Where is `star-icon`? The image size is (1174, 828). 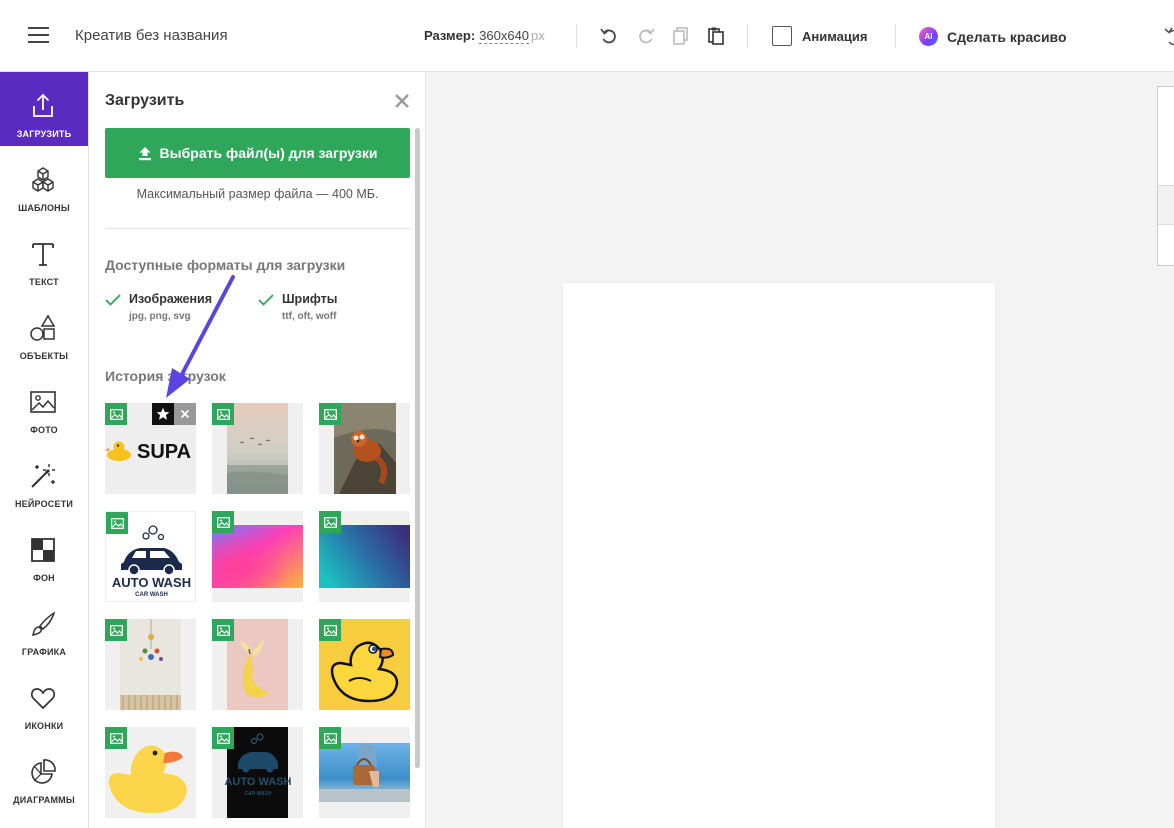
star-icon is located at coordinates (163, 413).